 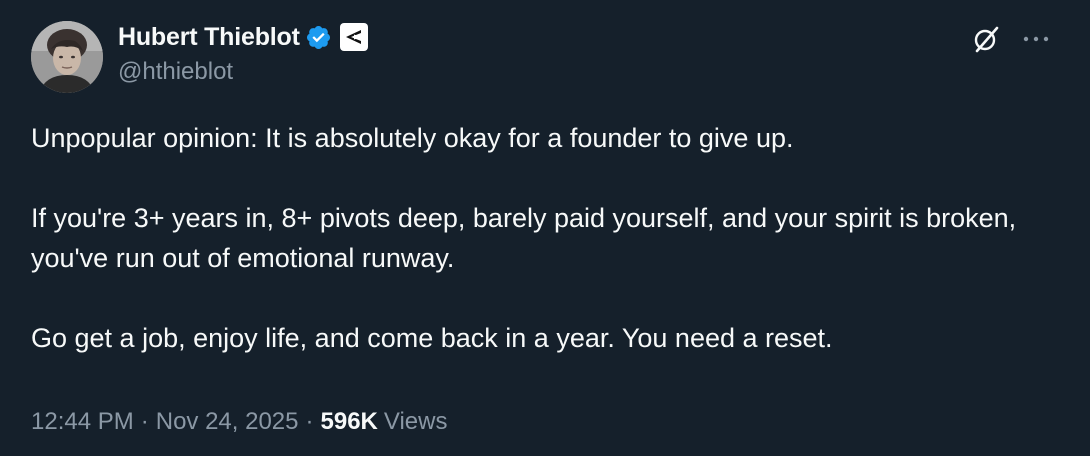 What do you see at coordinates (227, 422) in the screenshot?
I see `tweet-date: Nov 24, 2025` at bounding box center [227, 422].